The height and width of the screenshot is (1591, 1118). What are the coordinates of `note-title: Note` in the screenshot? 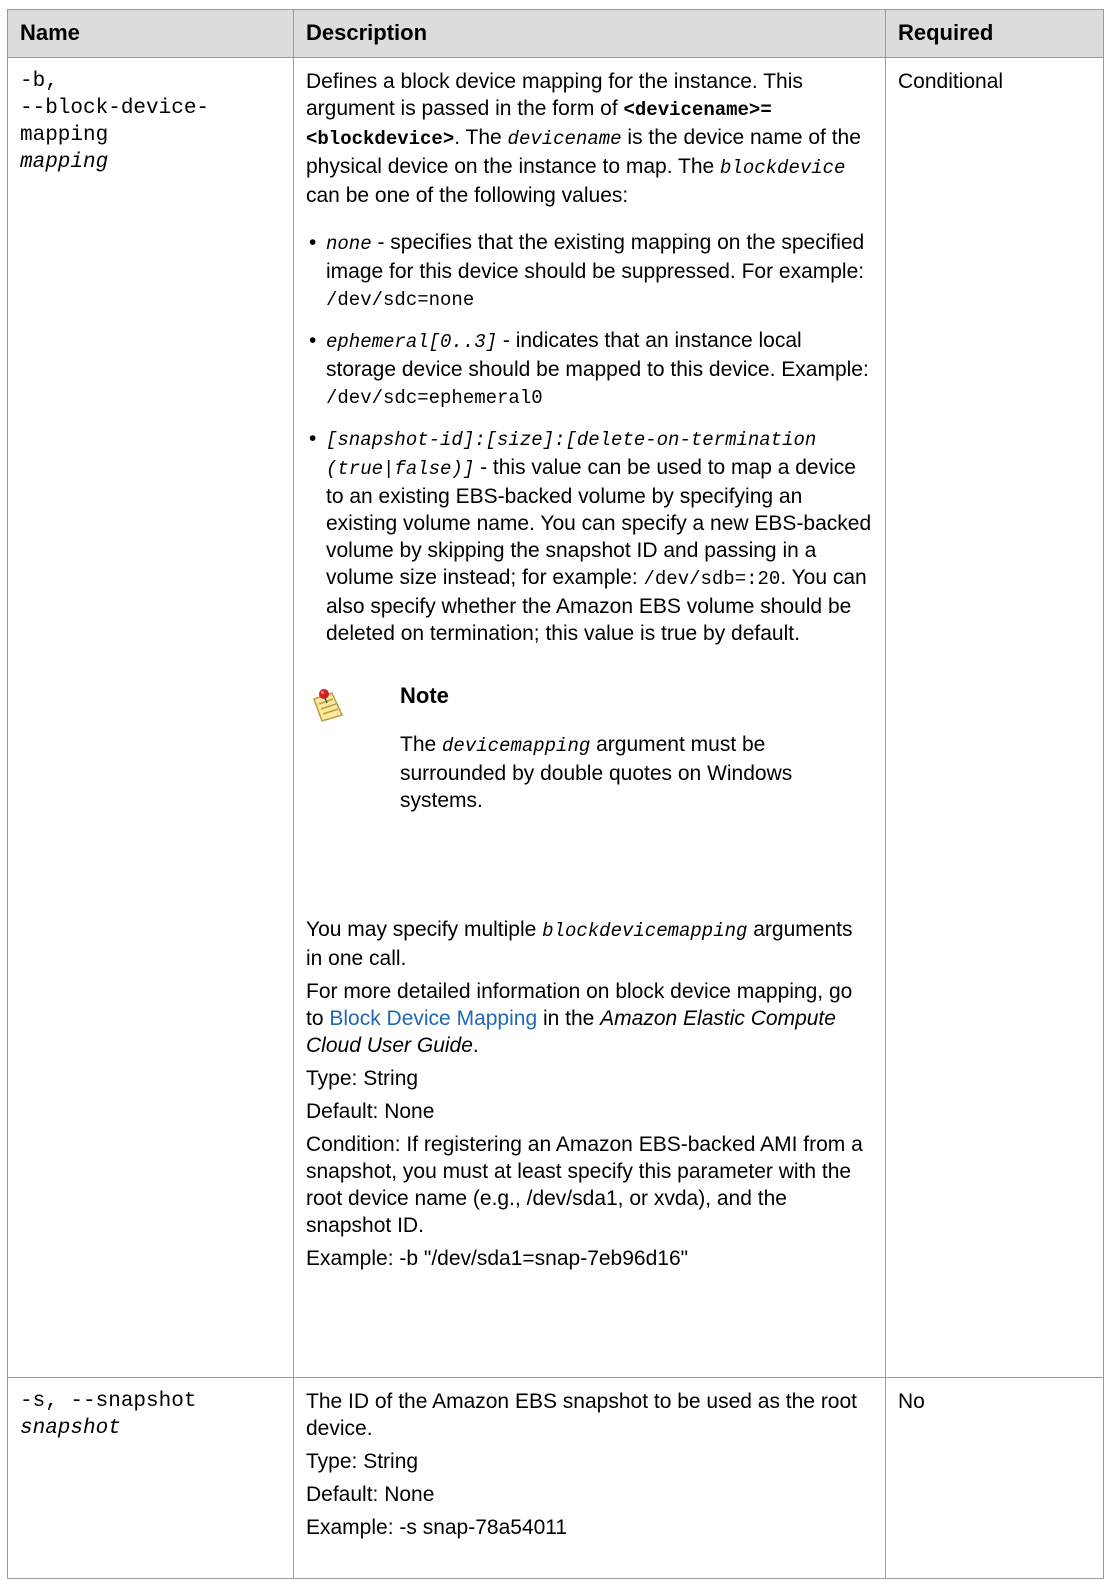 It's located at (424, 695).